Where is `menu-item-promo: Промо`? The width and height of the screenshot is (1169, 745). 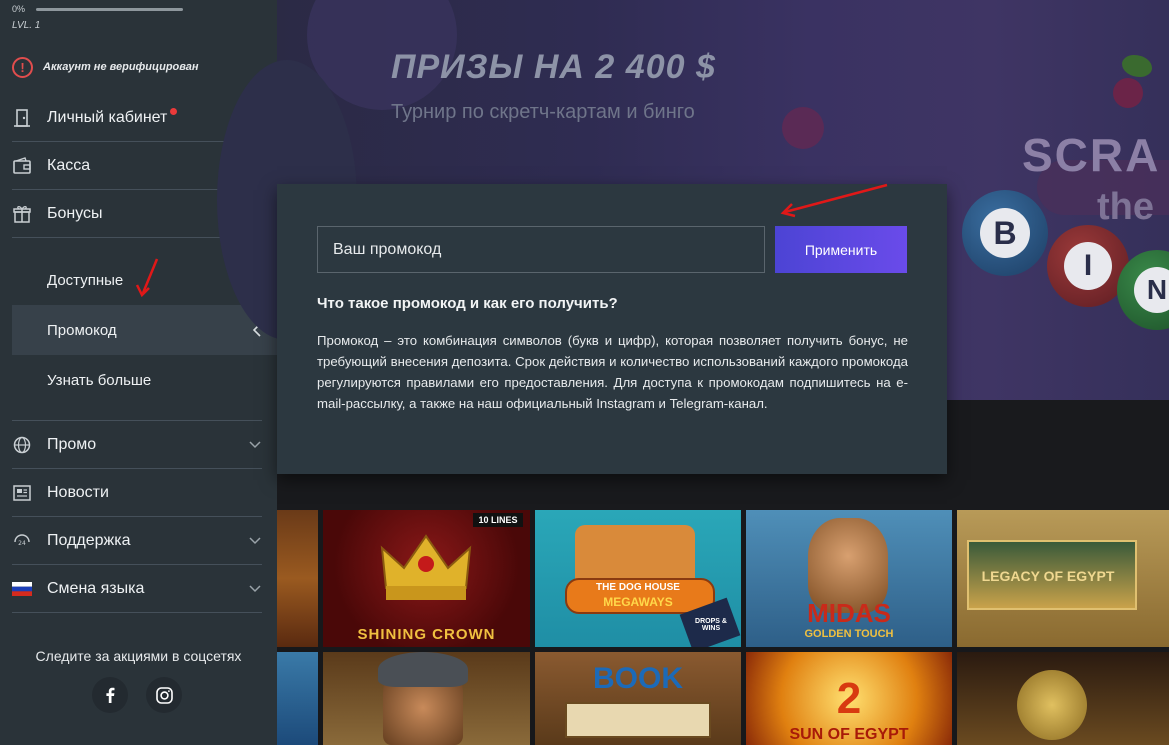 menu-item-promo: Промо is located at coordinates (137, 445).